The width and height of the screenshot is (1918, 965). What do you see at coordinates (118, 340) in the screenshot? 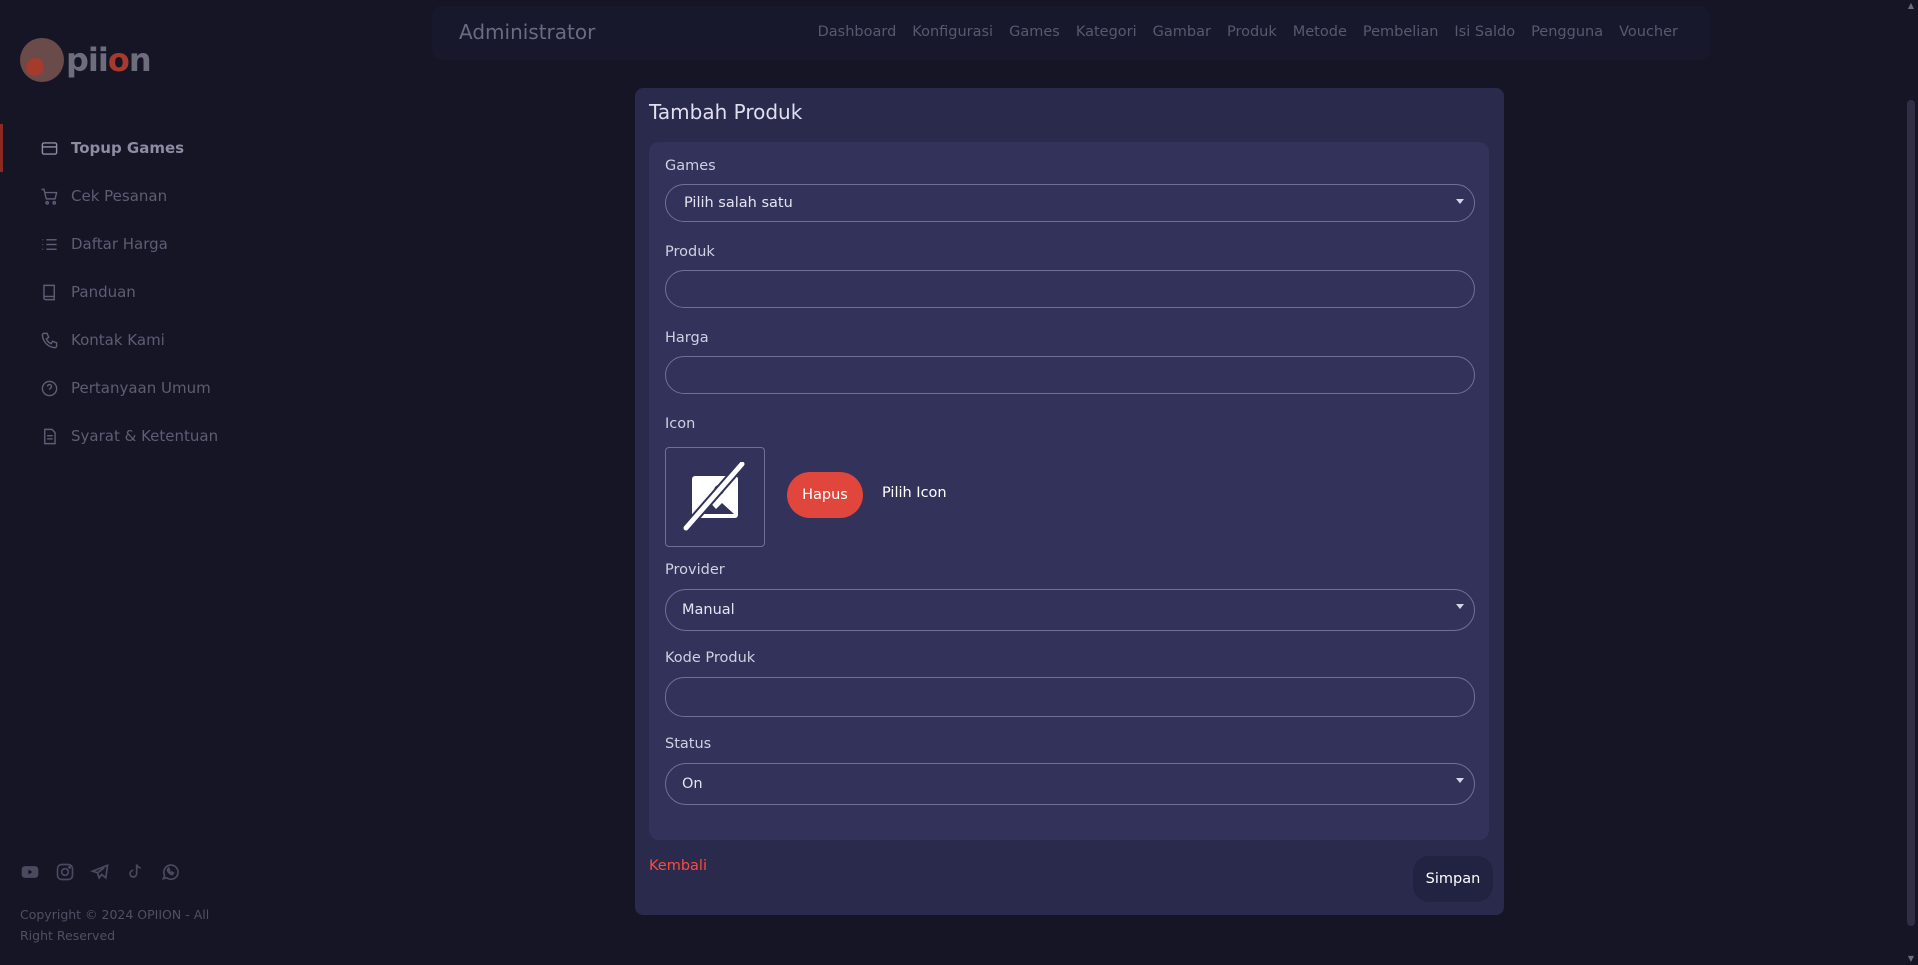
I see `sidebar-item-label: Kontak Kami` at bounding box center [118, 340].